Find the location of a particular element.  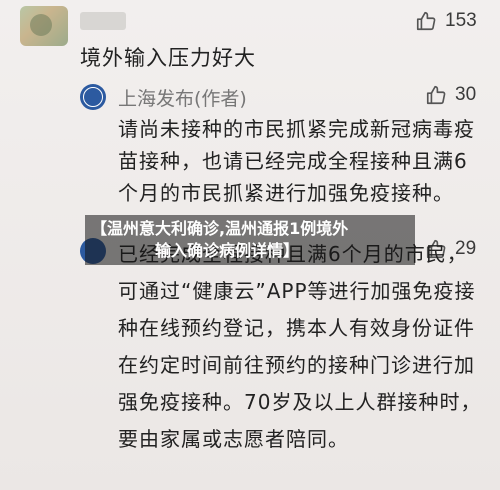

reply-author-name: 上海发布(作者) is located at coordinates (182, 97).